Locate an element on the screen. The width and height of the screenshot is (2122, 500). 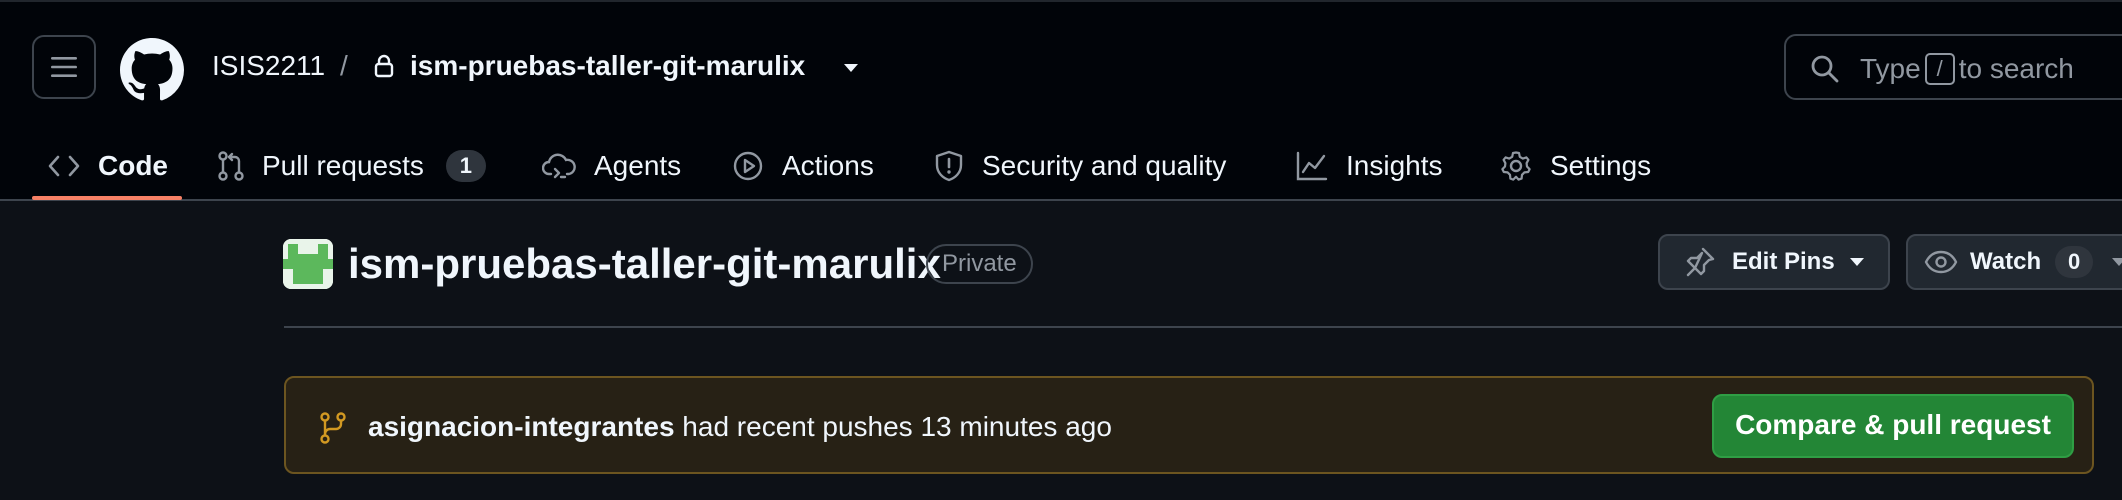
shield-icon is located at coordinates (949, 166).